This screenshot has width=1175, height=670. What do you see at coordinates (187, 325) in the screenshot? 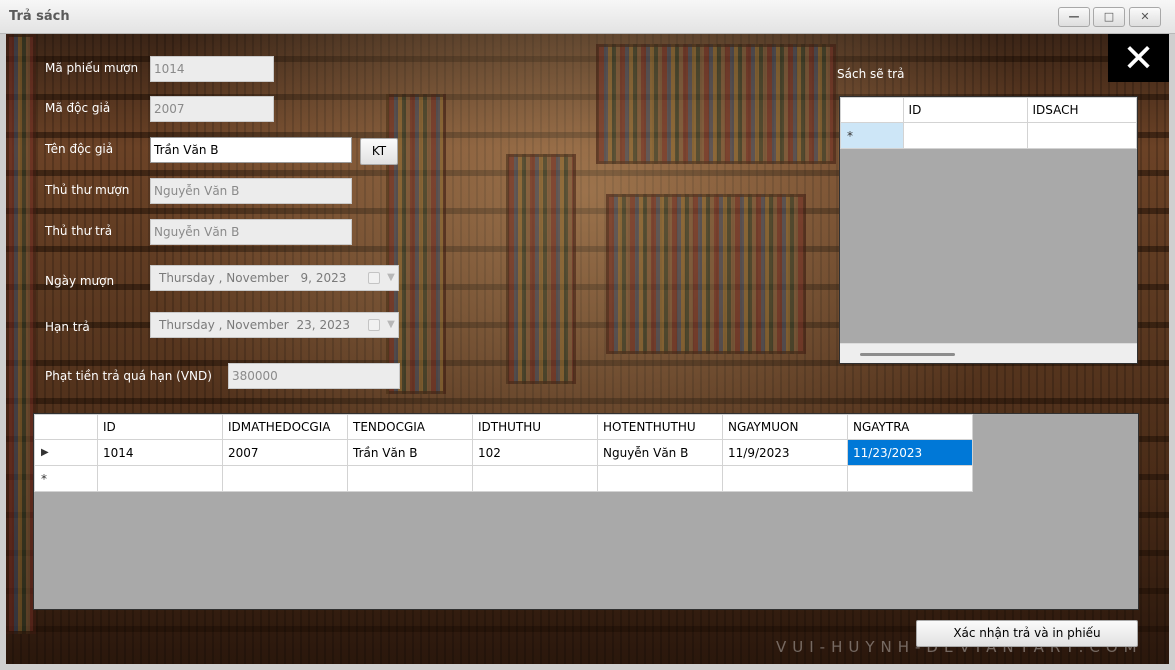
I see `han-tra-weekday: Thursday` at bounding box center [187, 325].